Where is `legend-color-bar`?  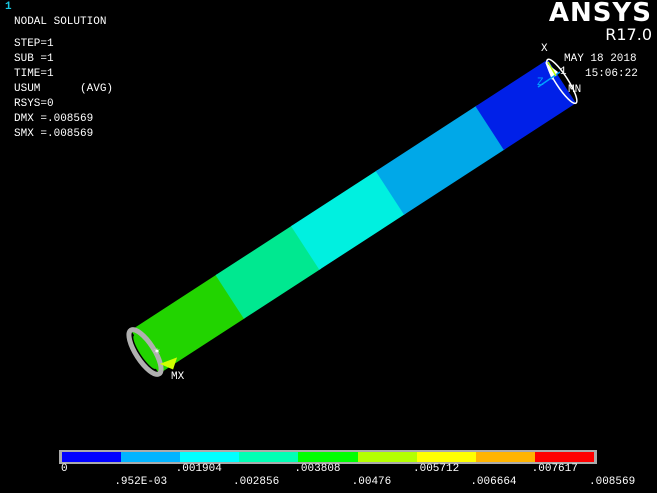
legend-color-bar is located at coordinates (328, 457).